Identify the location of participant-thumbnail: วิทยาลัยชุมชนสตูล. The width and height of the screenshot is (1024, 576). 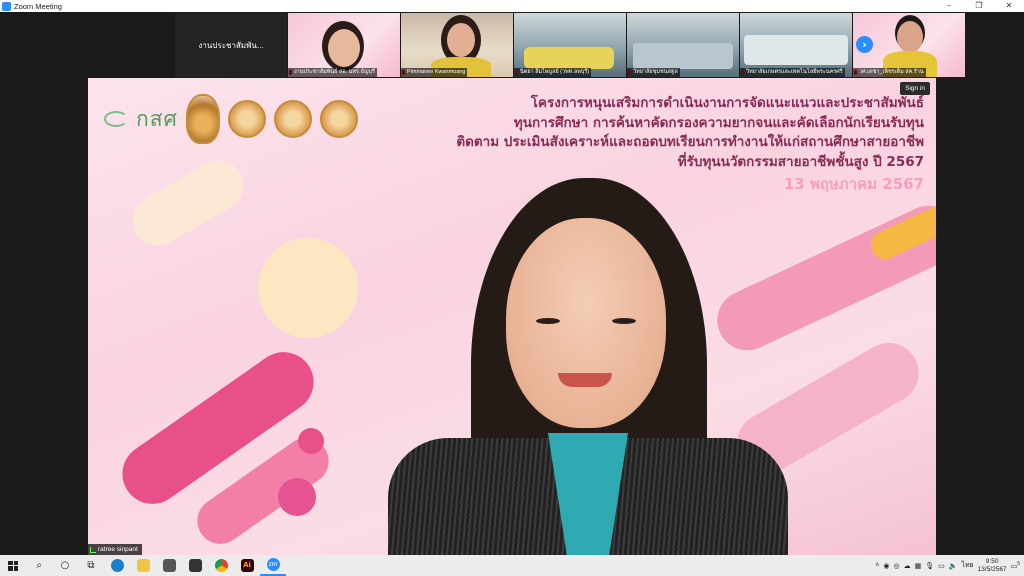
(683, 45).